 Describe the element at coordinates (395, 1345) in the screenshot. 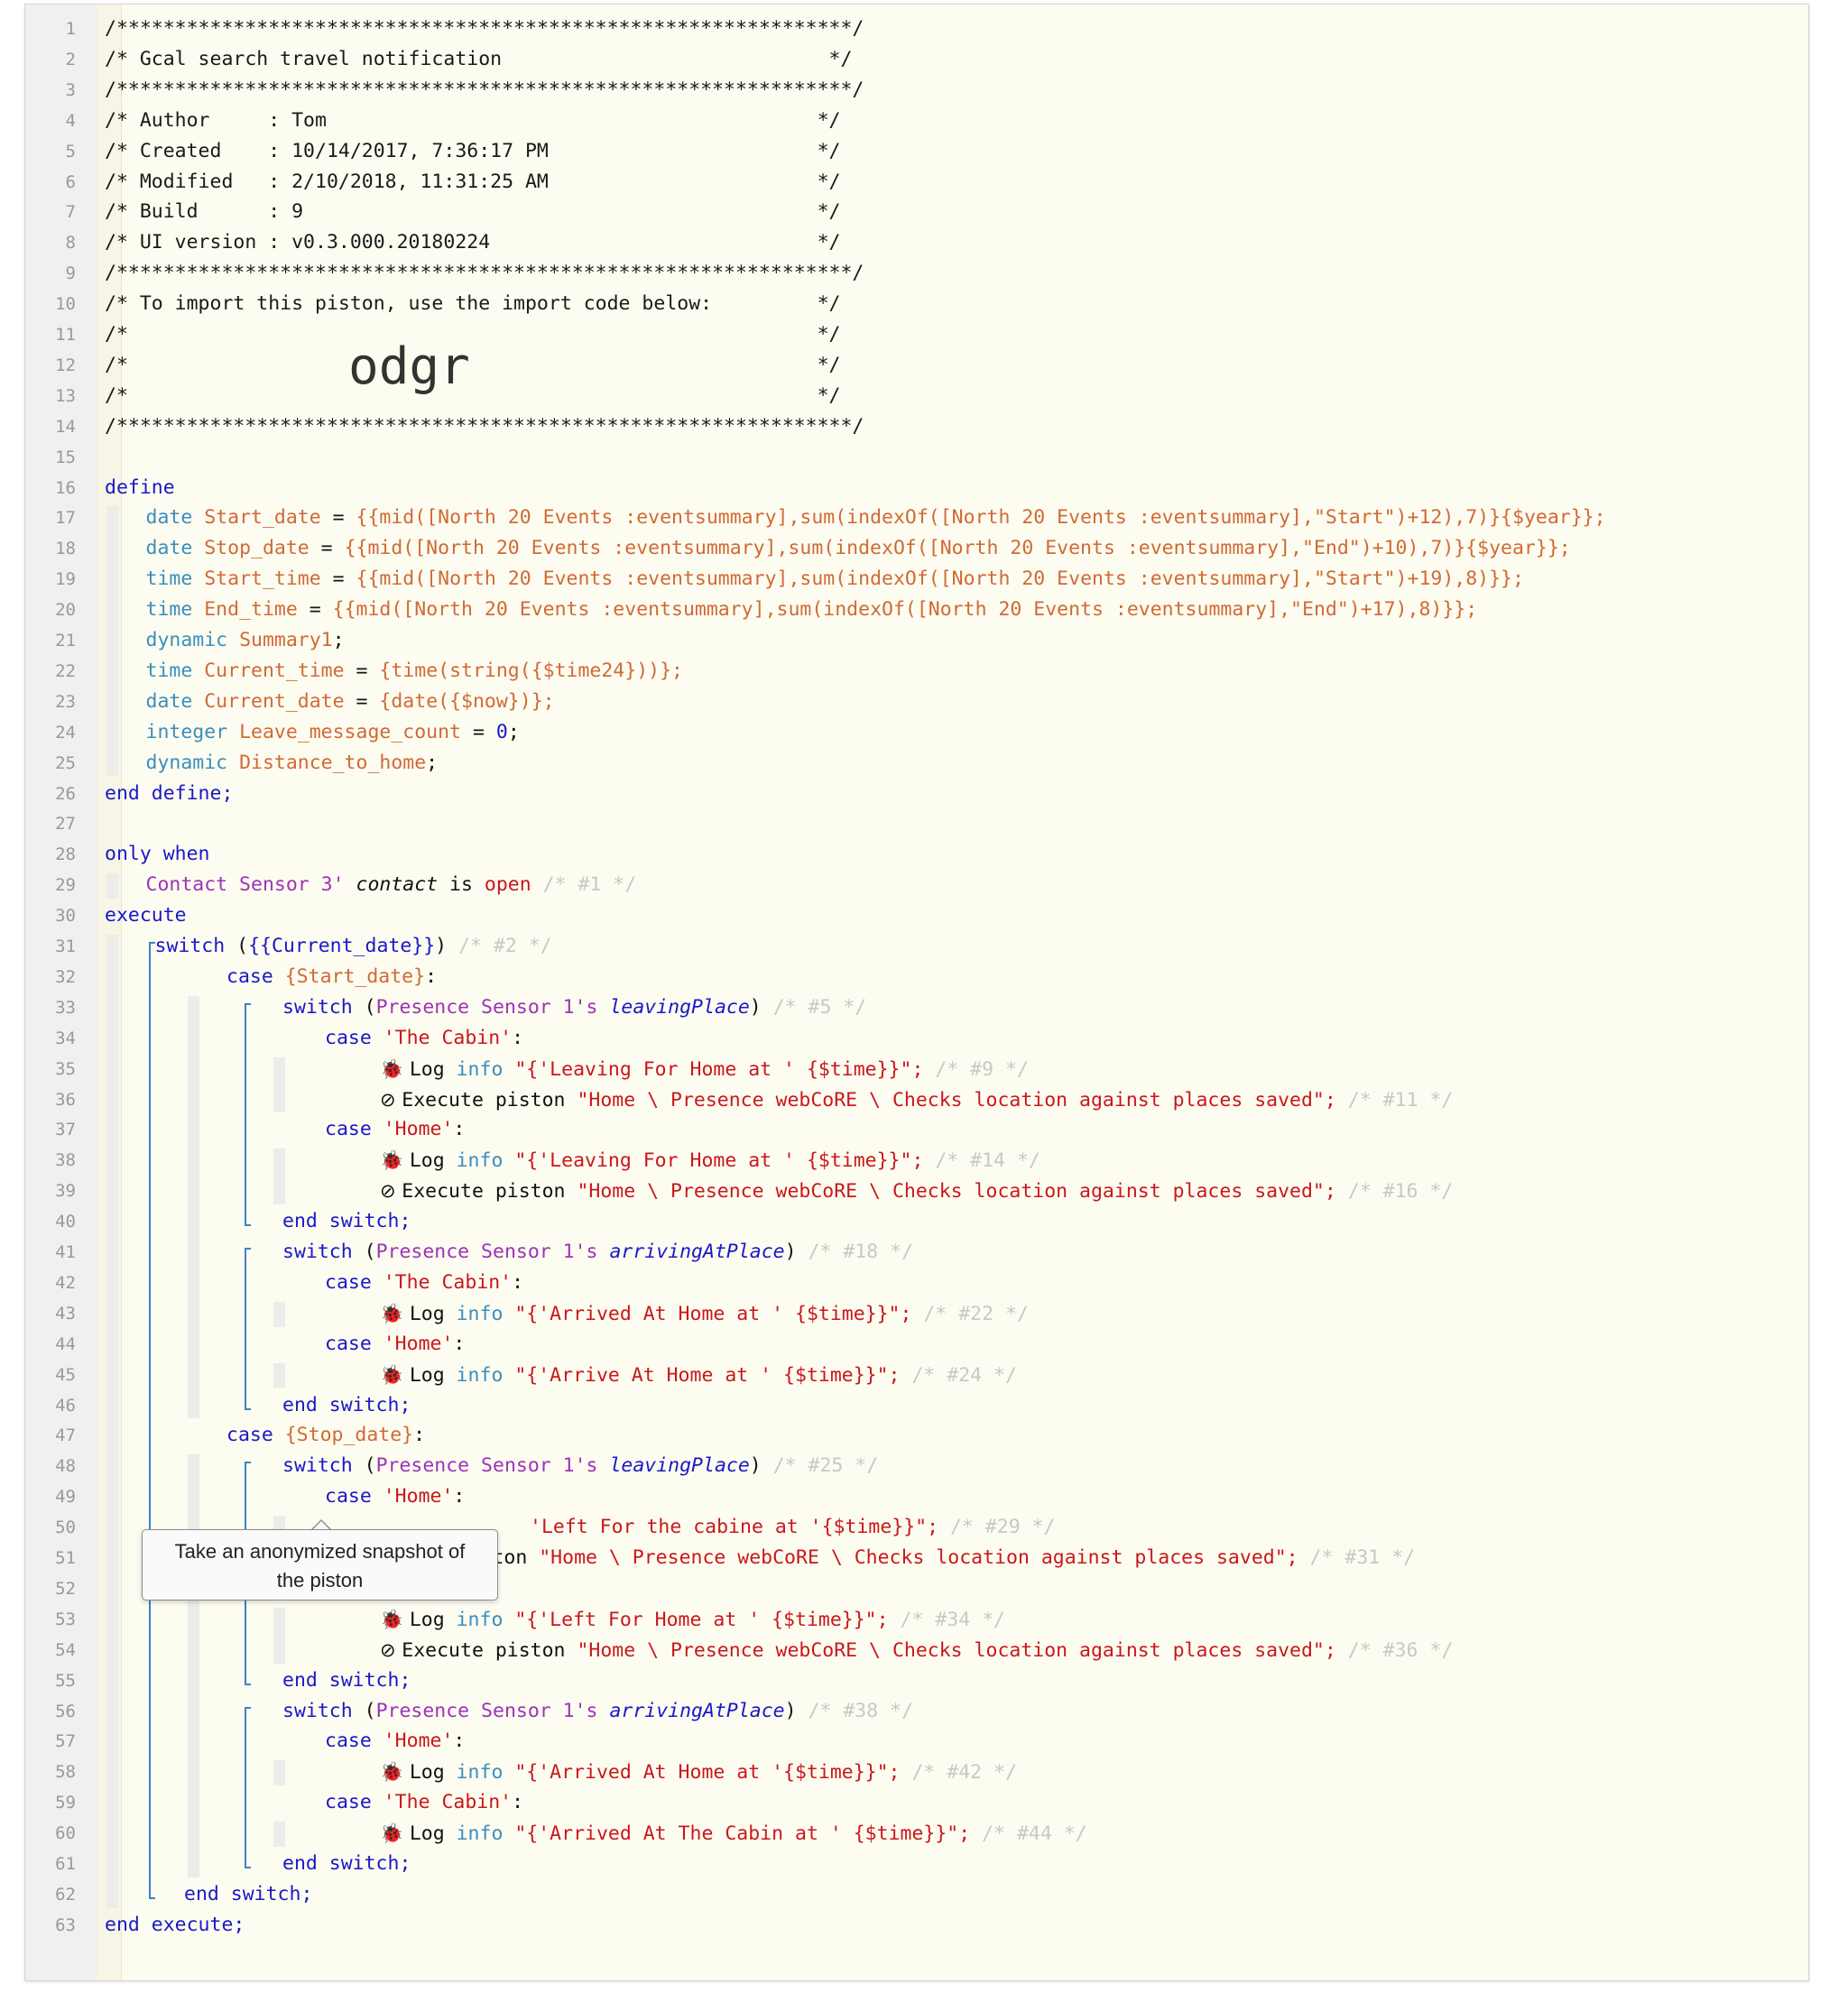

I see `code-line-44: case 'Home':` at that location.